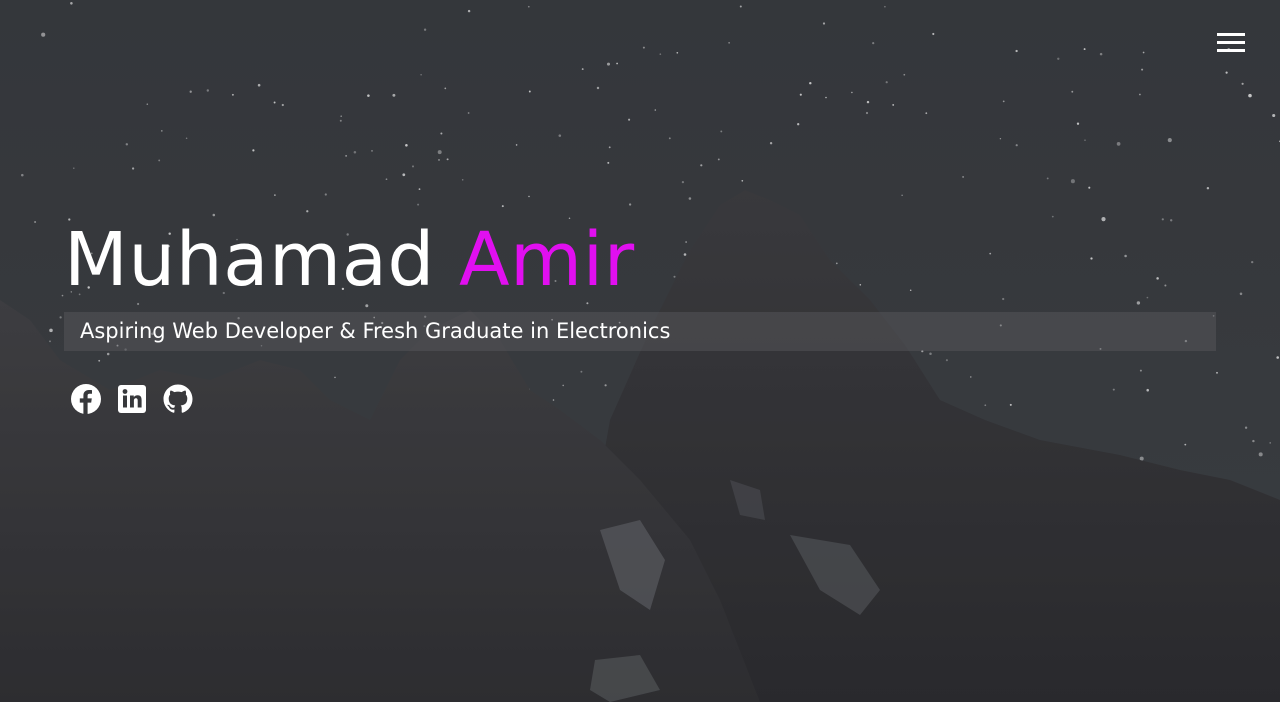 The width and height of the screenshot is (1280, 702). Describe the element at coordinates (86, 399) in the screenshot. I see `facebook-icon` at that location.